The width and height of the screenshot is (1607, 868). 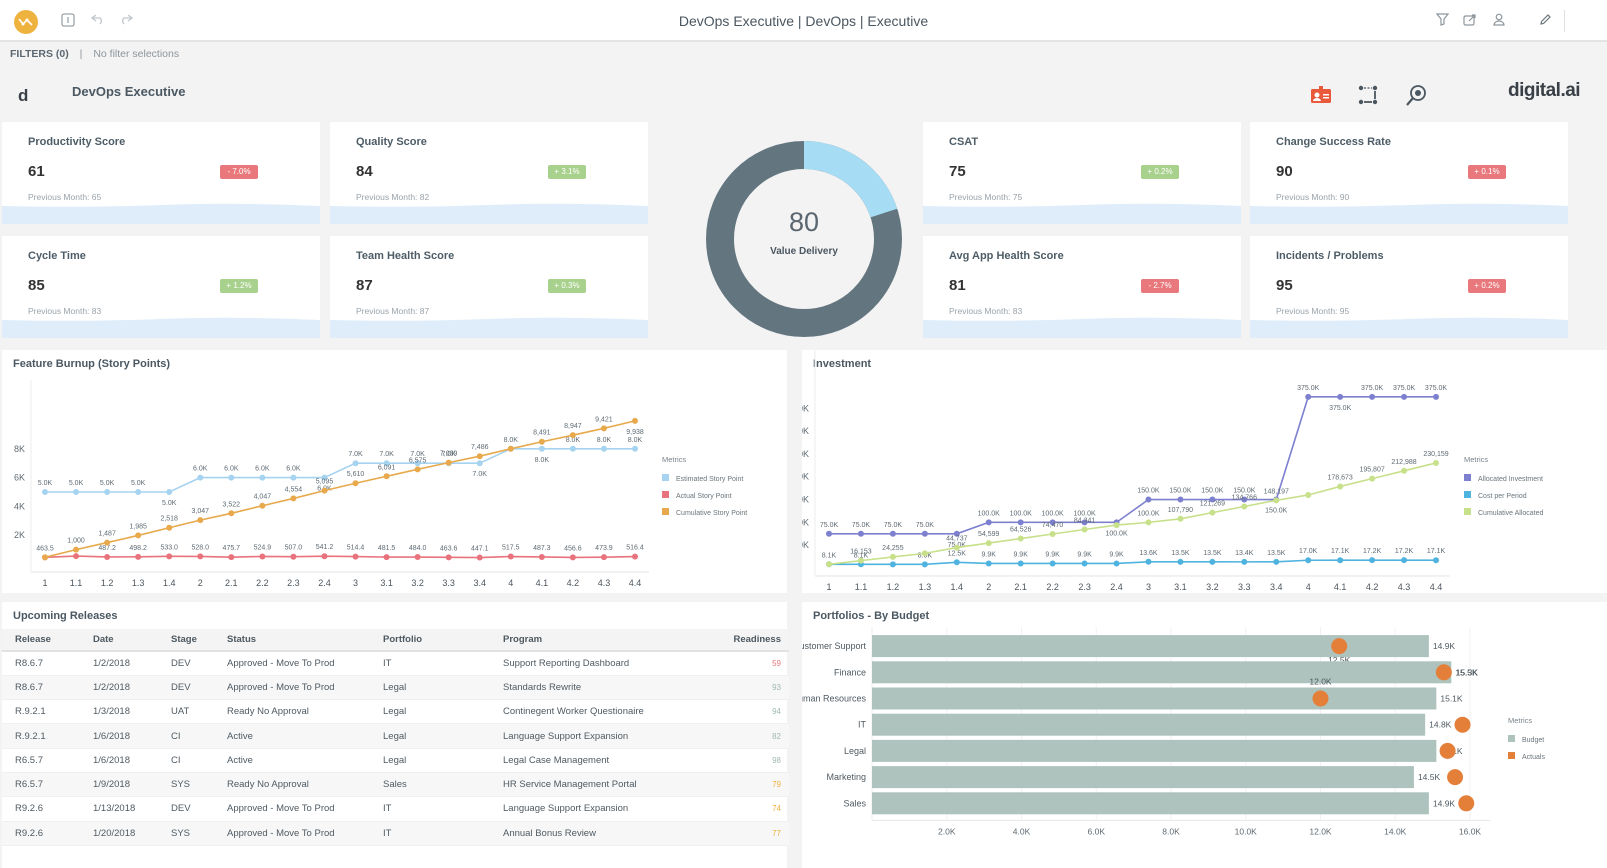 What do you see at coordinates (430, 640) in the screenshot?
I see `column-header-portfolio: Portfolio` at bounding box center [430, 640].